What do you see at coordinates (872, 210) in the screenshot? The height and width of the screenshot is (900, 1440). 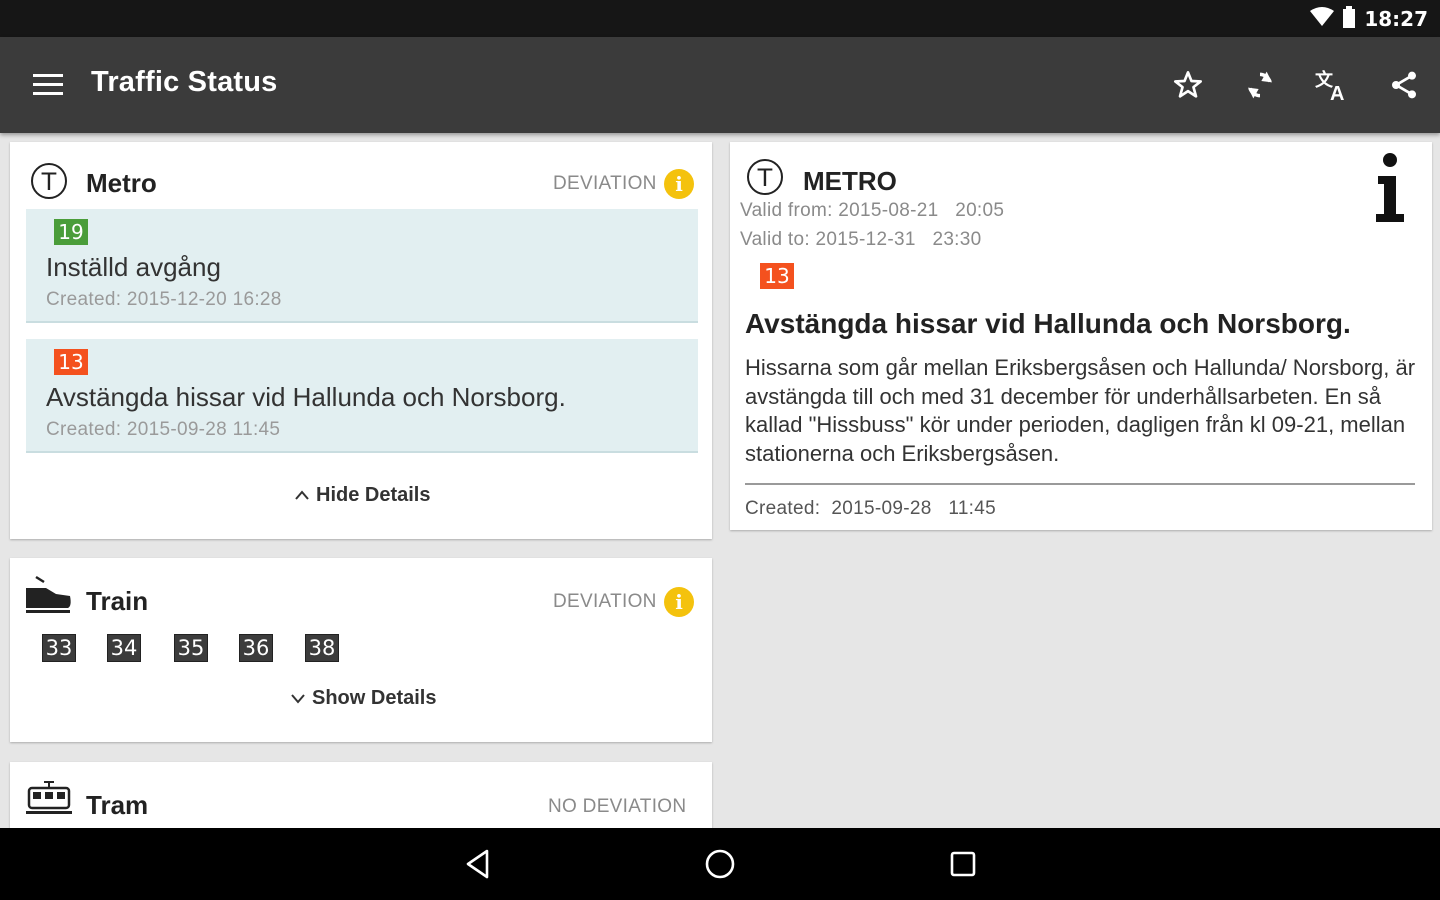 I see `valid-from: Valid from: 2015-08-21 20:05` at bounding box center [872, 210].